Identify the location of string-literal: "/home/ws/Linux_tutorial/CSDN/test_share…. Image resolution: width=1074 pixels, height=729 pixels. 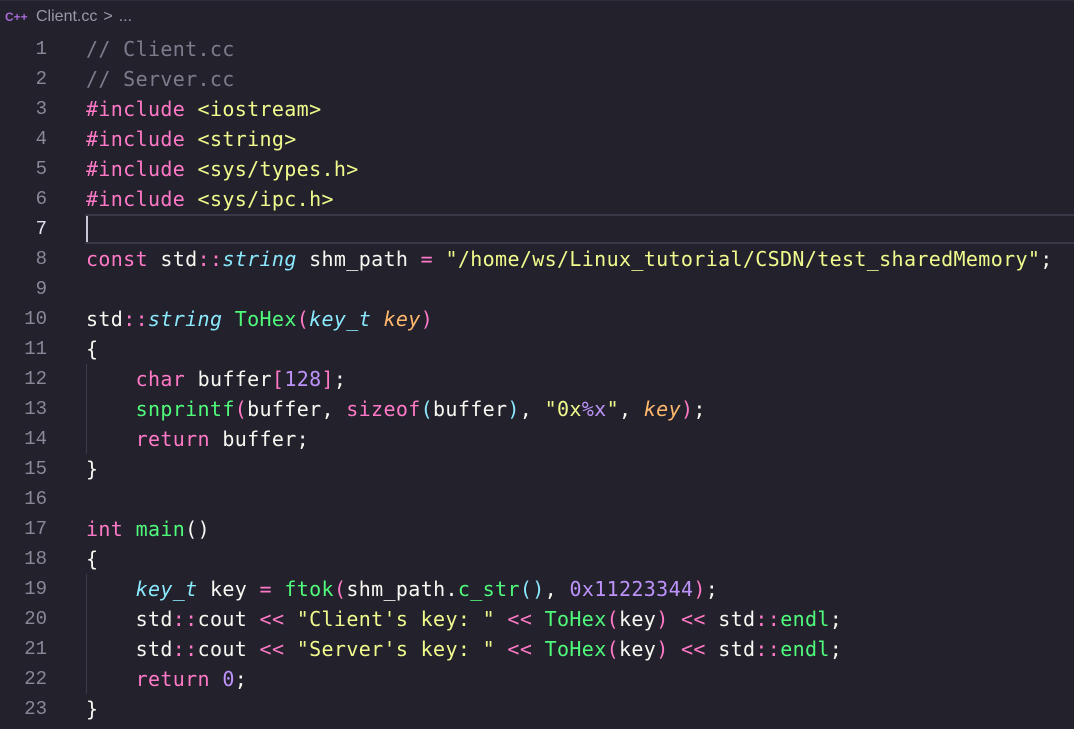
(743, 259).